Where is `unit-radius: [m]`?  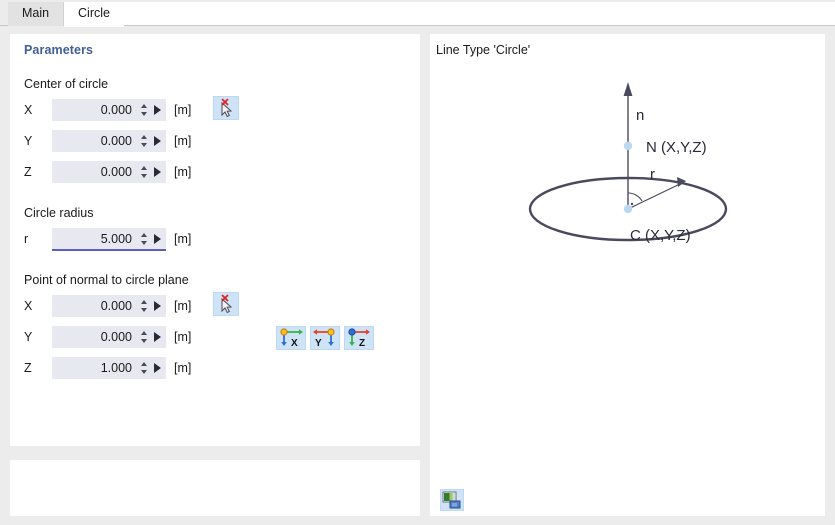 unit-radius: [m] is located at coordinates (183, 239).